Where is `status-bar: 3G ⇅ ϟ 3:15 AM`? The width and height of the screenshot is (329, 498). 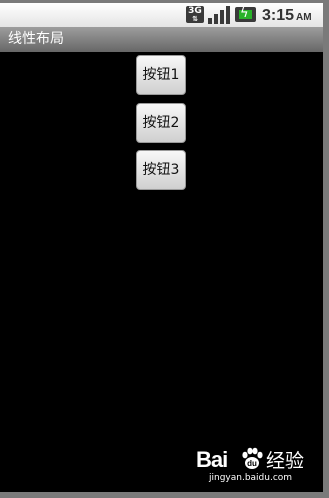
status-bar: 3G ⇅ ϟ 3:15 AM is located at coordinates (161, 15).